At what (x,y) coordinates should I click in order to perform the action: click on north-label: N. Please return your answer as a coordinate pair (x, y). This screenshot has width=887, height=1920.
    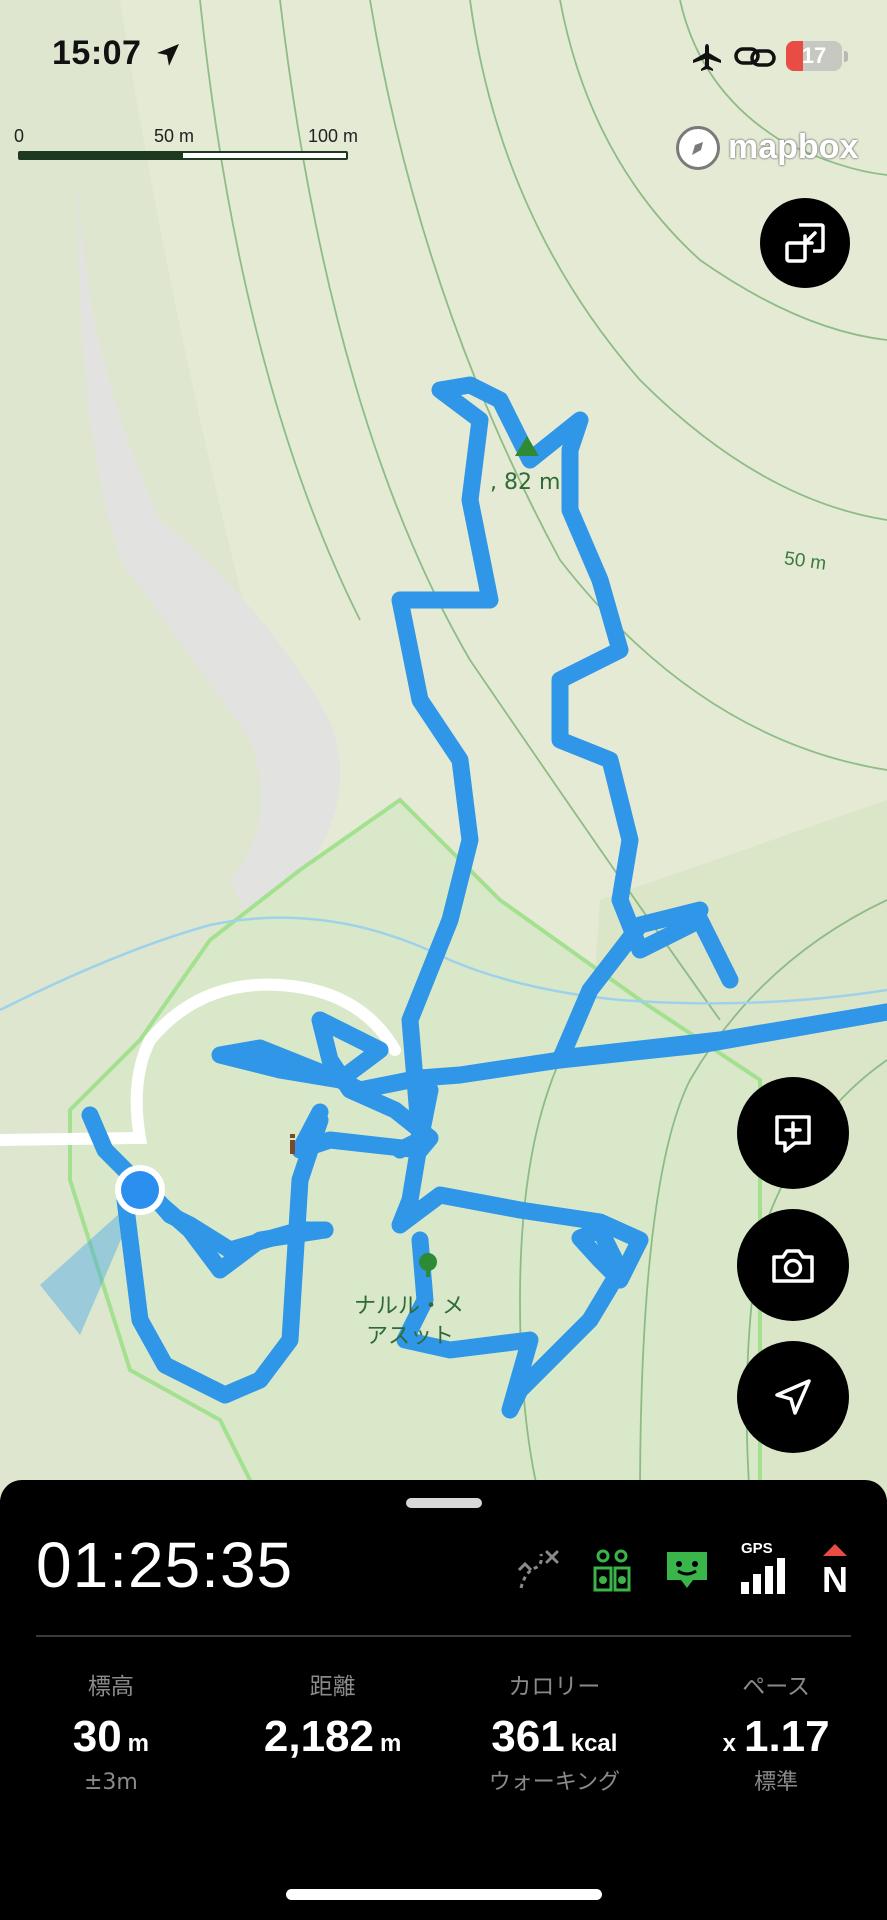
    Looking at the image, I should click on (835, 1578).